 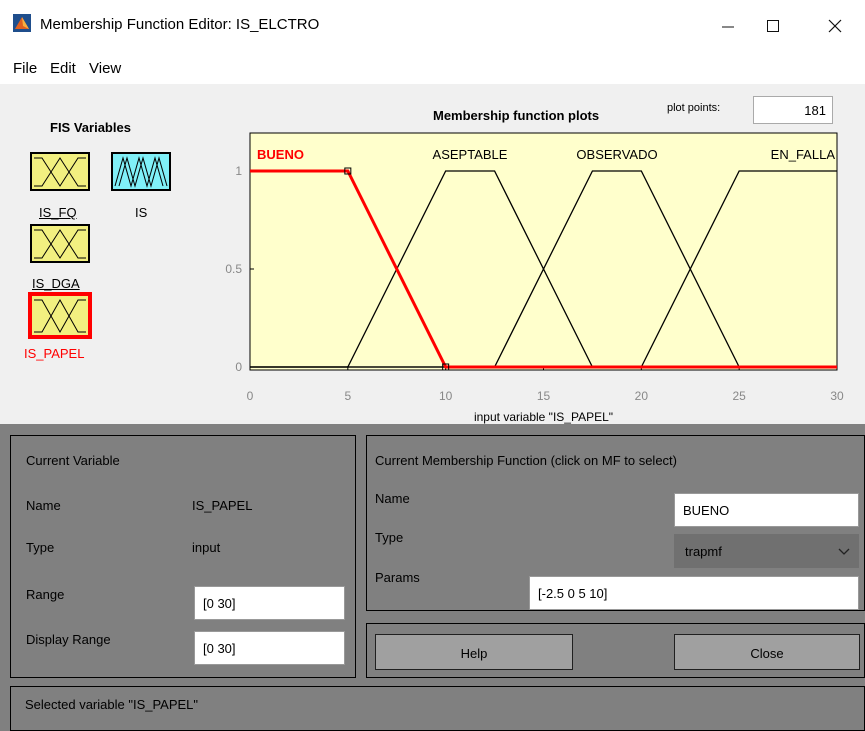 I want to click on current-variable-heading: Current Variable, so click(x=73, y=460).